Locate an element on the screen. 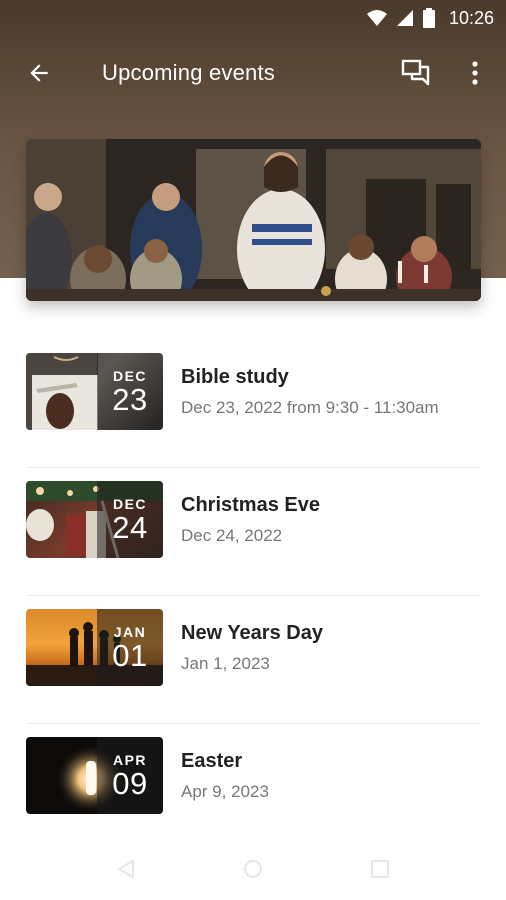 The image size is (506, 900). event-day: 23 is located at coordinates (130, 399).